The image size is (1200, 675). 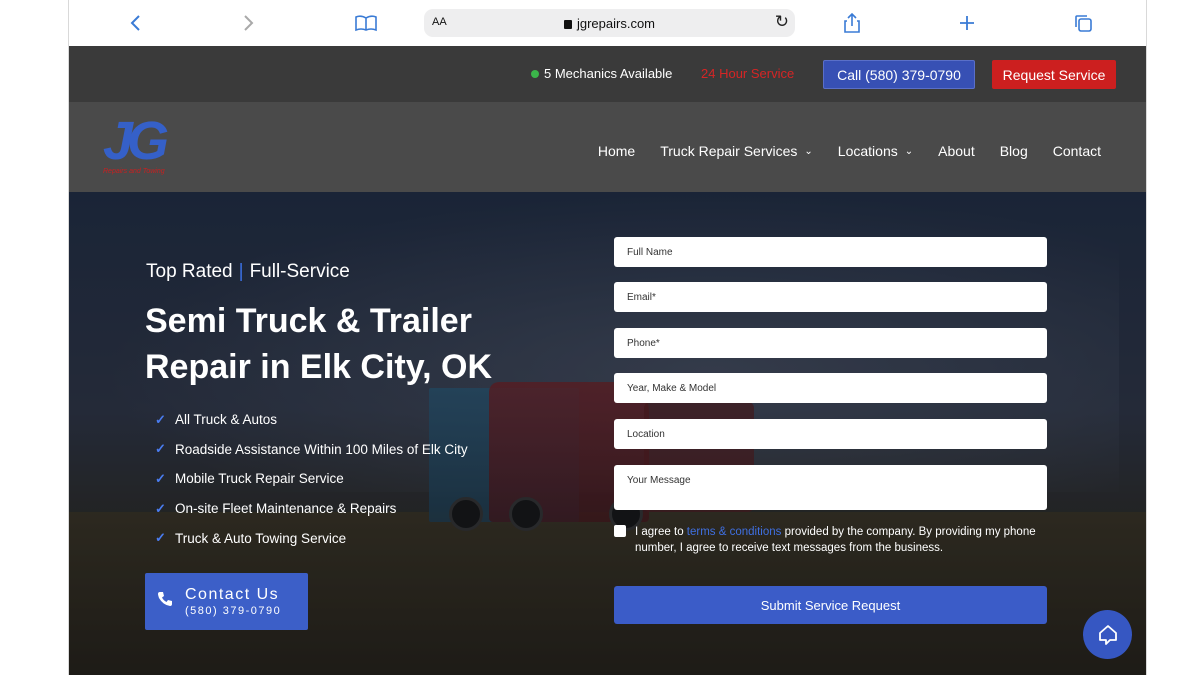 I want to click on nav-label: Contact, so click(x=1076, y=151).